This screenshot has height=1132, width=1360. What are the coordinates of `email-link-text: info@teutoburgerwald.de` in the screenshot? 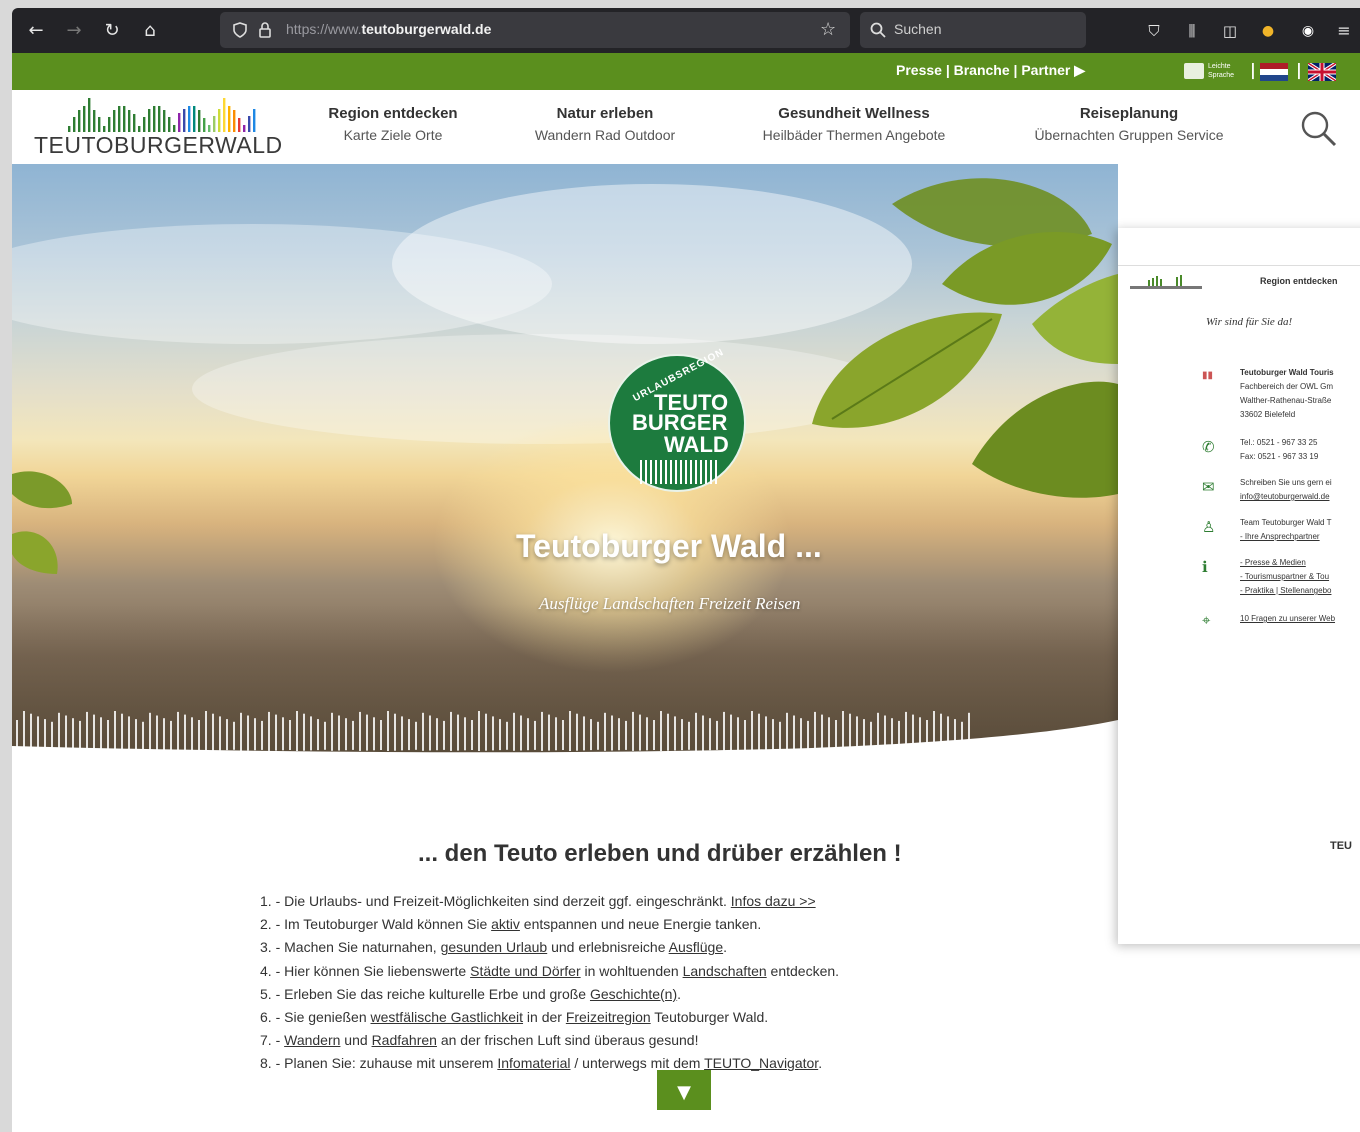 It's located at (1285, 496).